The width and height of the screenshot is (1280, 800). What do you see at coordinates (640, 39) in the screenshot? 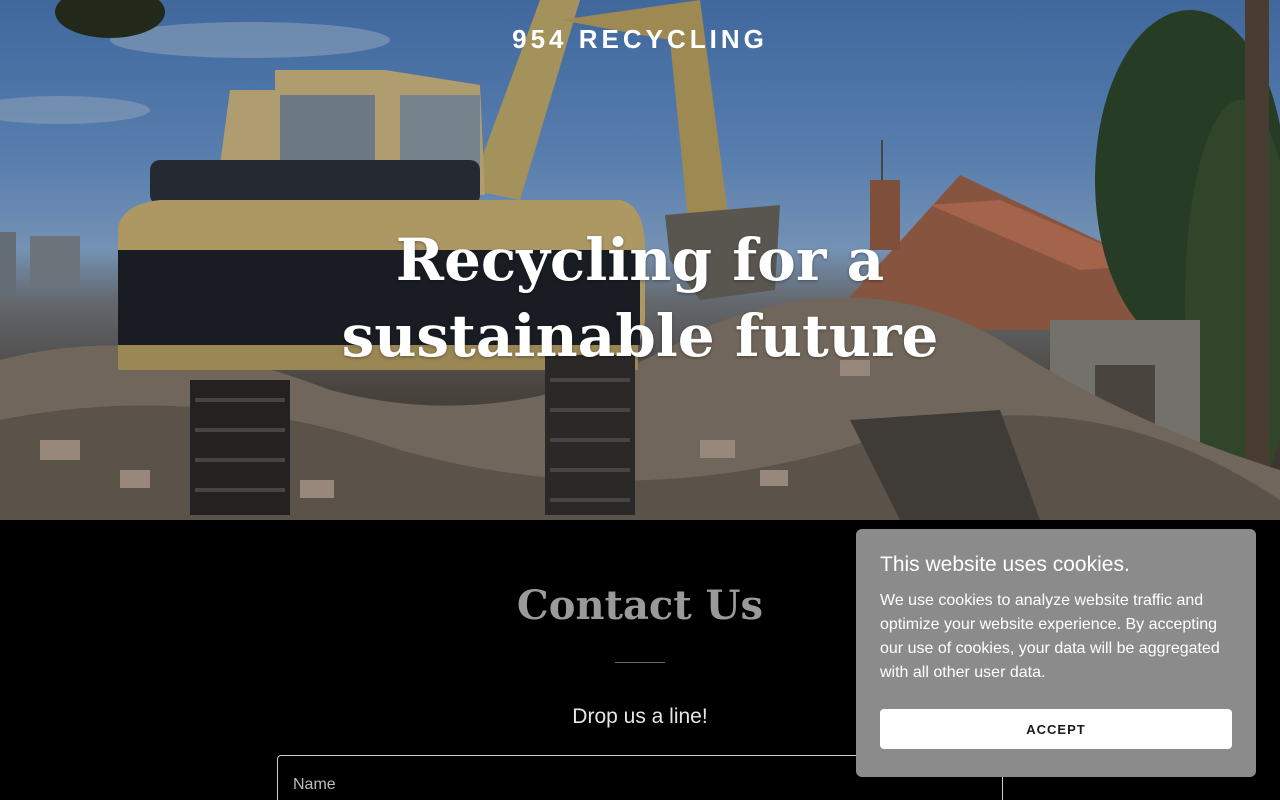
I see `site-brand: 954 RECYCLING` at bounding box center [640, 39].